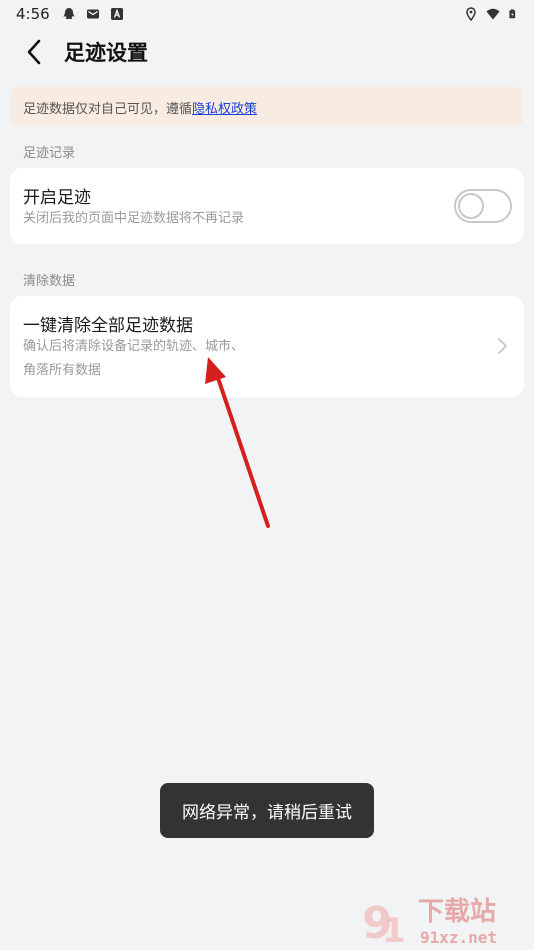  I want to click on header: 足迹设置, so click(267, 52).